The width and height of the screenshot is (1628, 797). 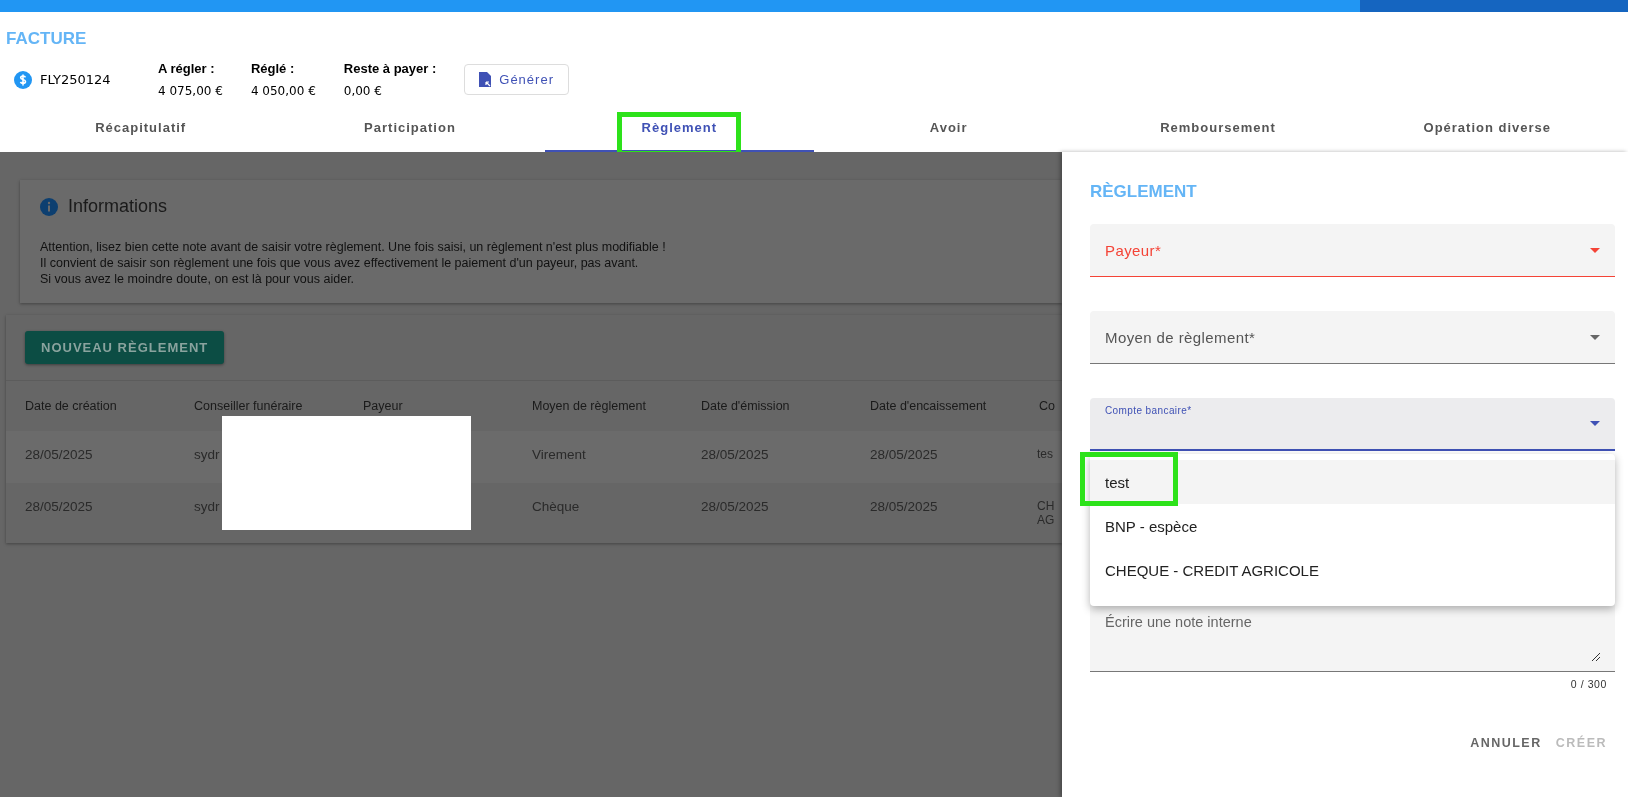 I want to click on column-header: Date de création, so click(x=71, y=406).